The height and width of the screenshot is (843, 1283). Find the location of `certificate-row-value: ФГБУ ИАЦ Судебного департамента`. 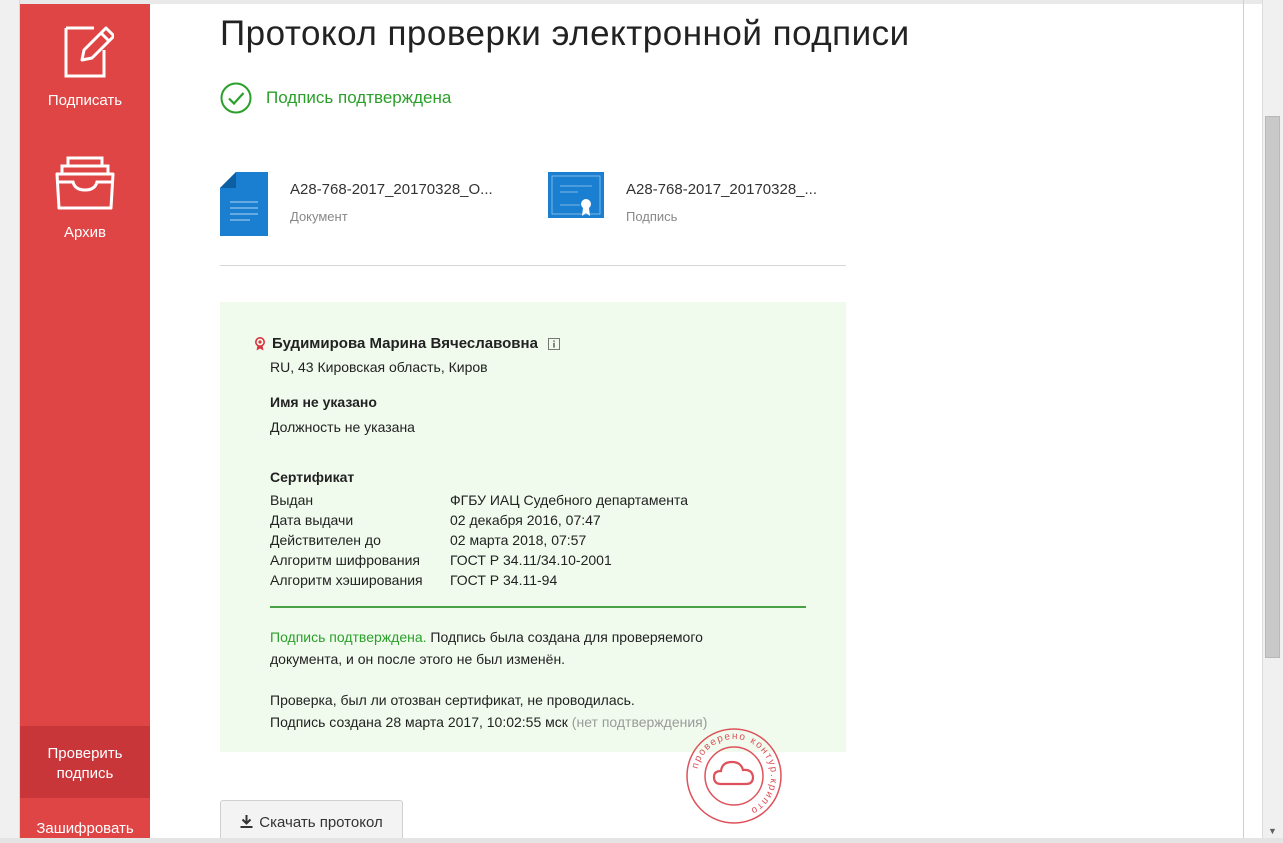

certificate-row-value: ФГБУ ИАЦ Судебного департамента is located at coordinates (569, 500).